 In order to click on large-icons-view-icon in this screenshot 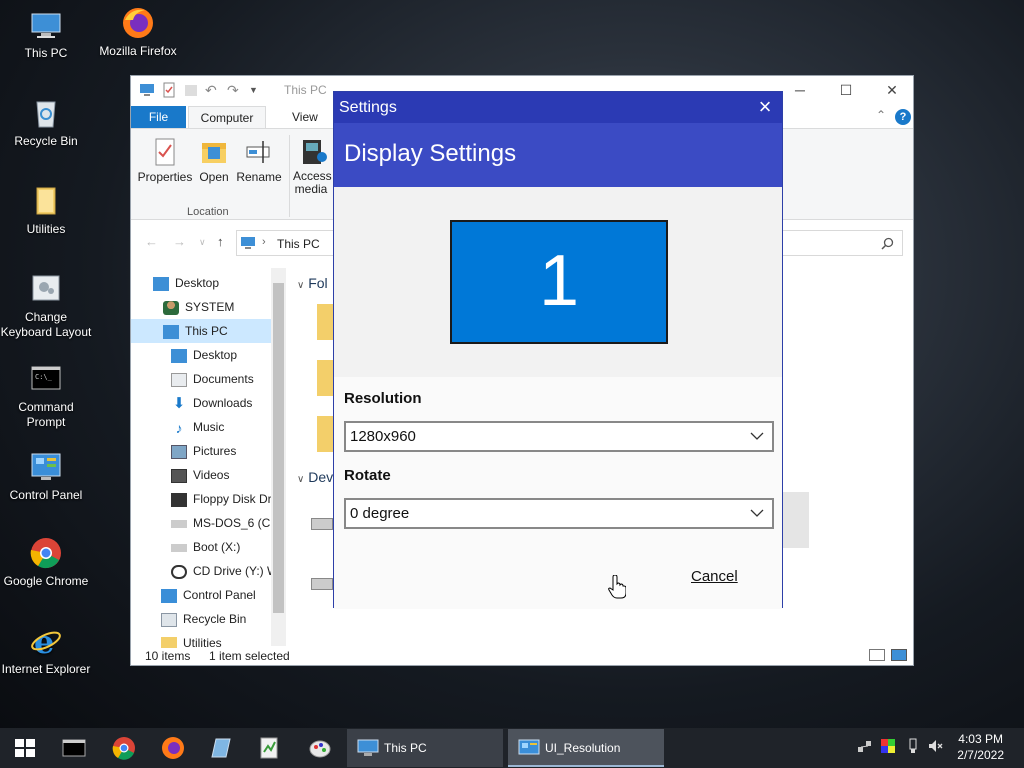, I will do `click(899, 655)`.